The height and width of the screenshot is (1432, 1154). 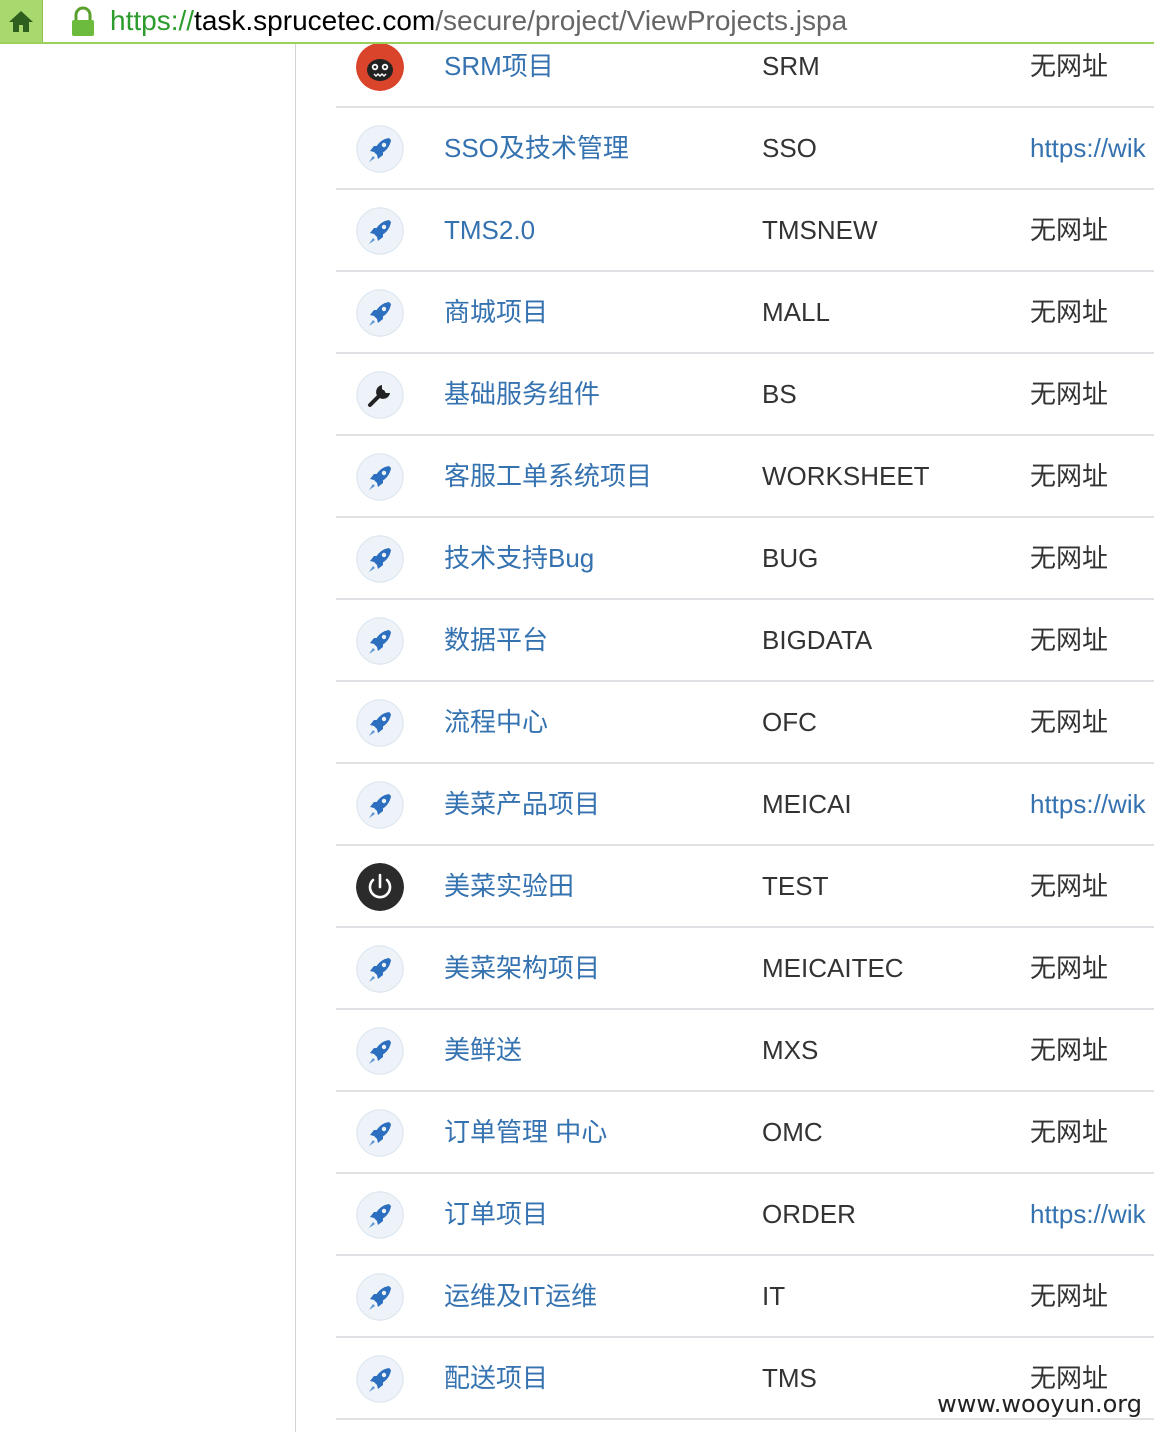 I want to click on project-key: MEICAITEC, so click(x=833, y=968).